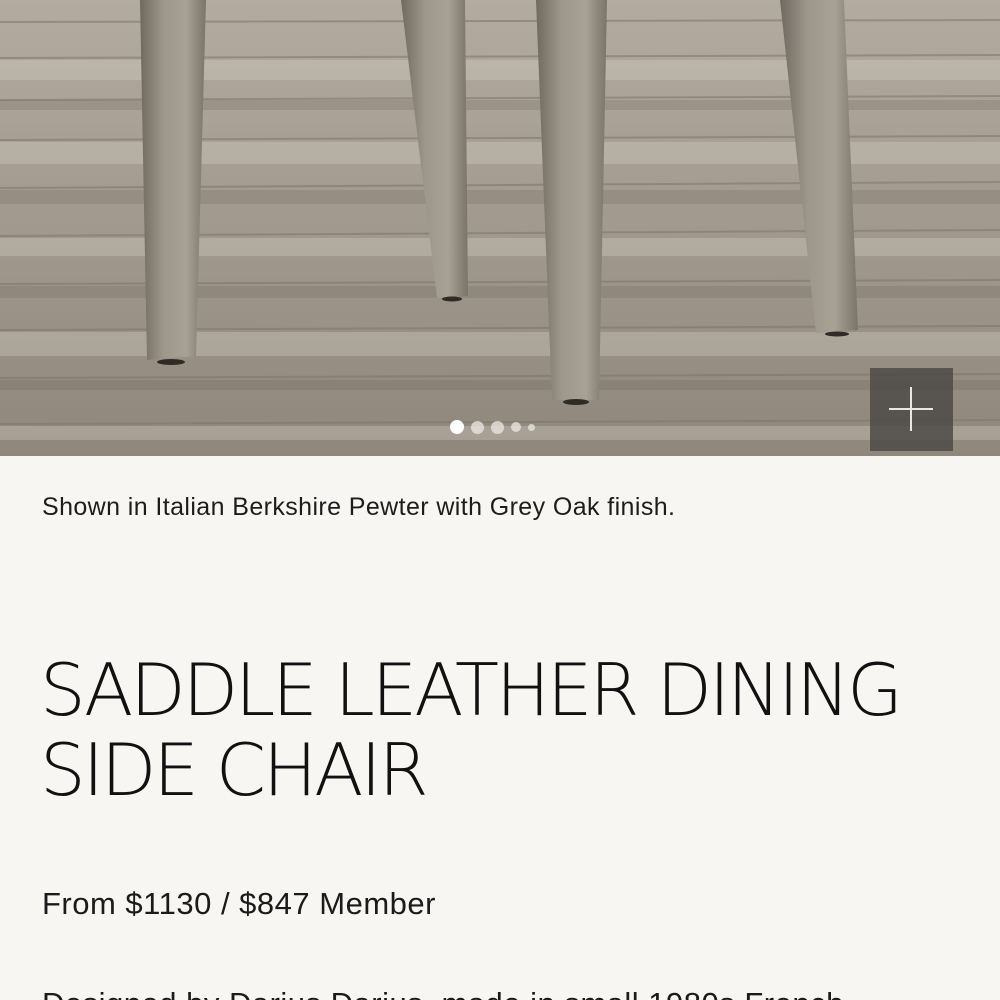  Describe the element at coordinates (234, 770) in the screenshot. I see `product-title-line-2: SIDE CHAIR` at that location.